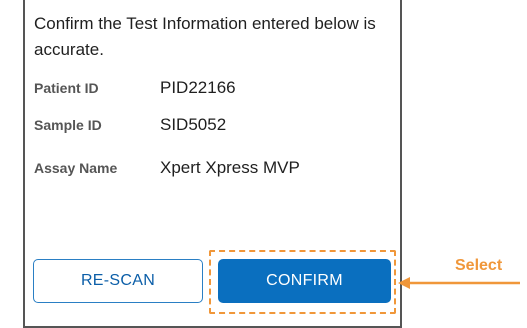  I want to click on sample-id-label: Sample ID, so click(68, 125).